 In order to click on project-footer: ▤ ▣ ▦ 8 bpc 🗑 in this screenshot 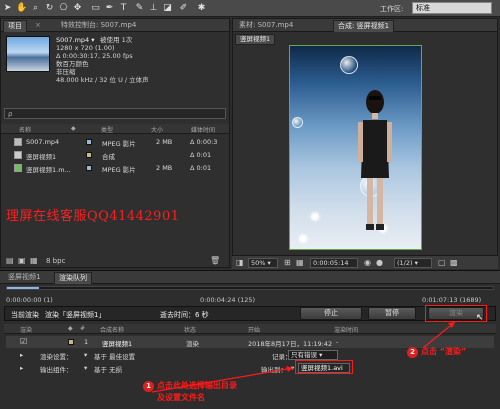, I will do `click(114, 261)`.